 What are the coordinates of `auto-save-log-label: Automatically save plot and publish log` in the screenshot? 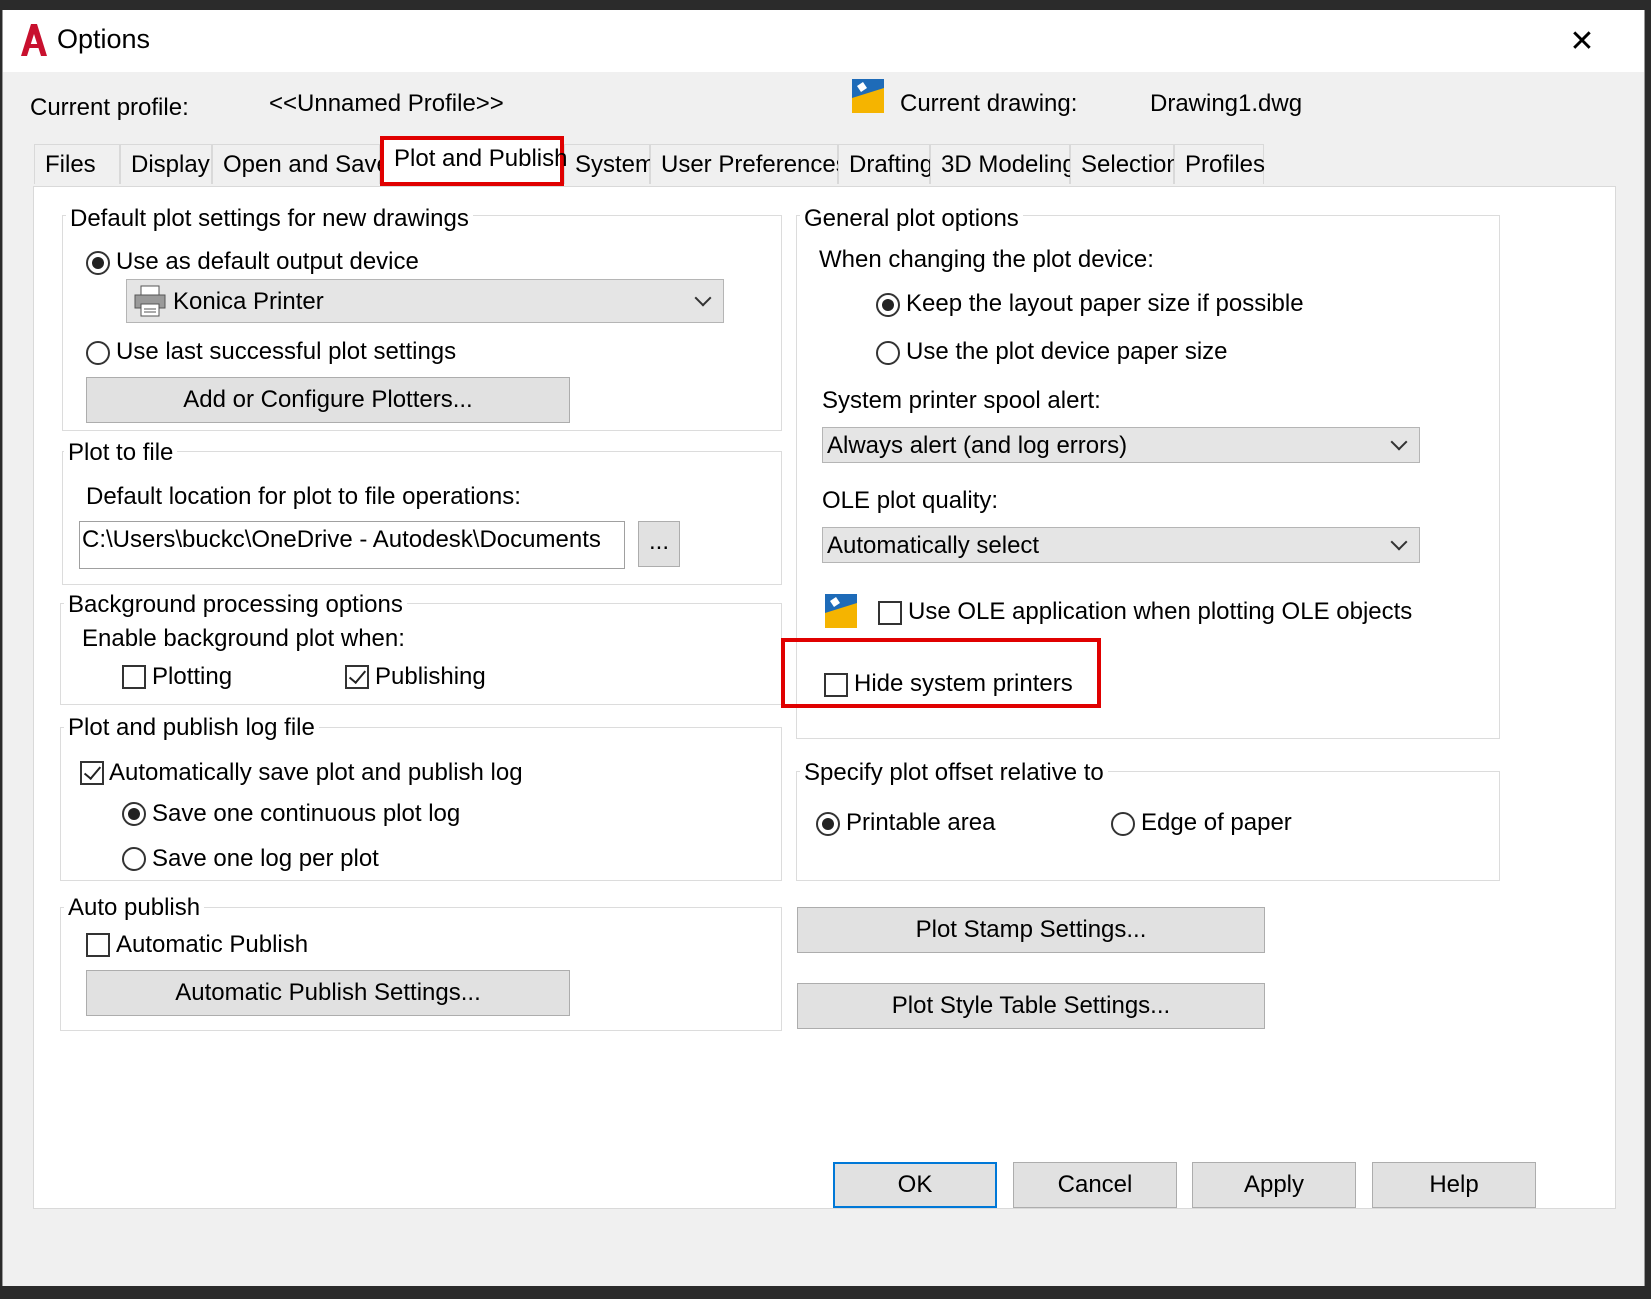 It's located at (316, 772).